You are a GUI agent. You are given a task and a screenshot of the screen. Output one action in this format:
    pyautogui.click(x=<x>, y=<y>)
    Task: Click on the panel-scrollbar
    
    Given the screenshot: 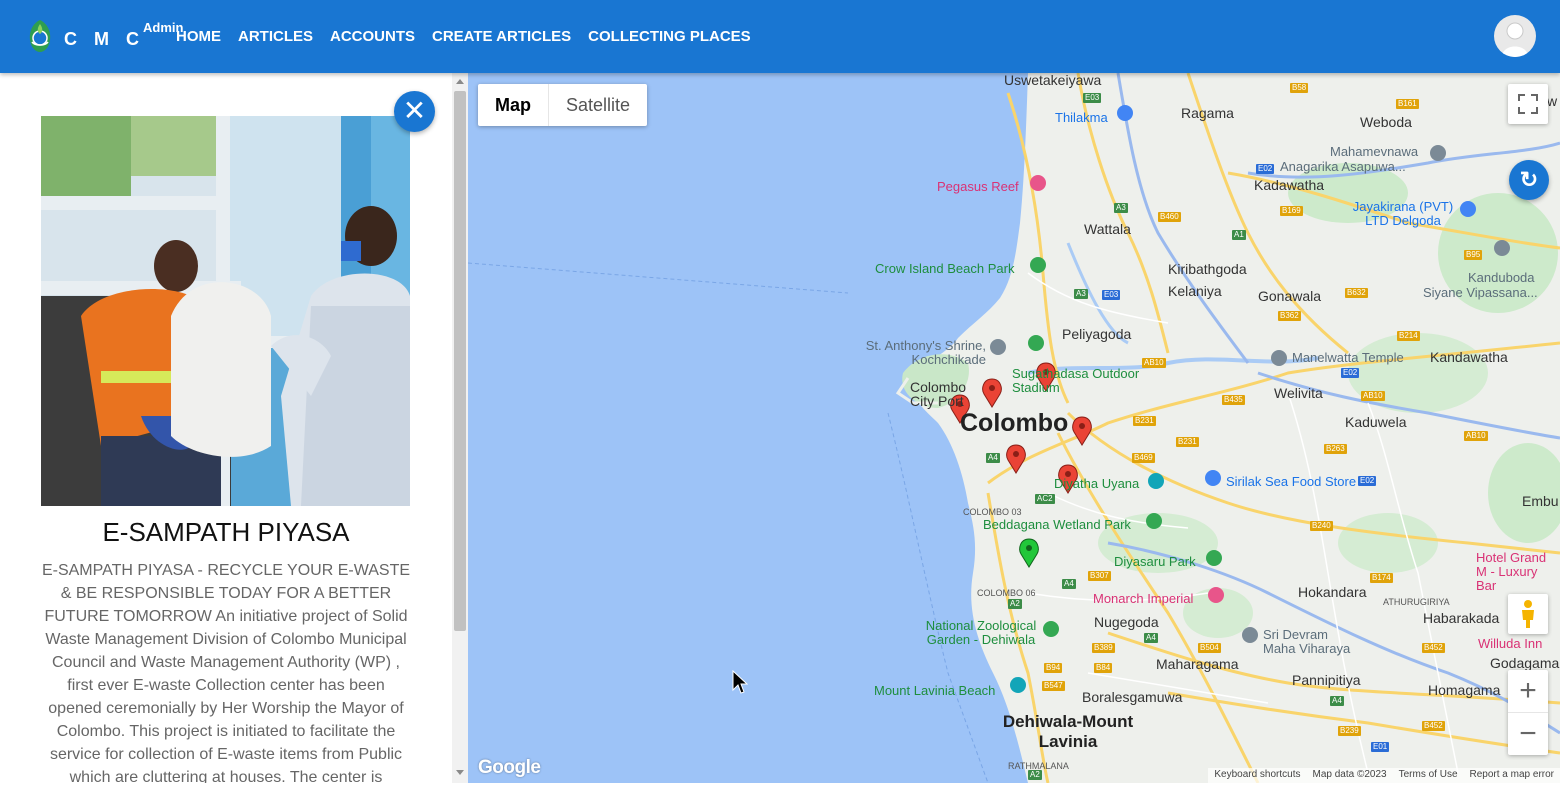 What is the action you would take?
    pyautogui.click(x=460, y=428)
    